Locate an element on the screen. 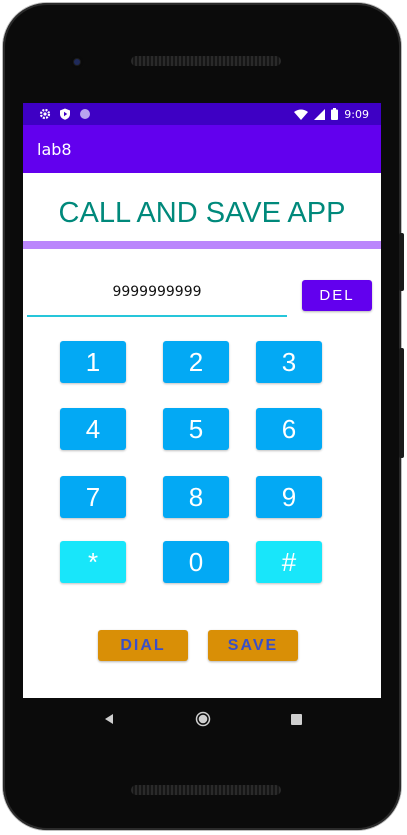 Image resolution: width=407 pixels, height=835 pixels. key-9: 9 is located at coordinates (289, 497).